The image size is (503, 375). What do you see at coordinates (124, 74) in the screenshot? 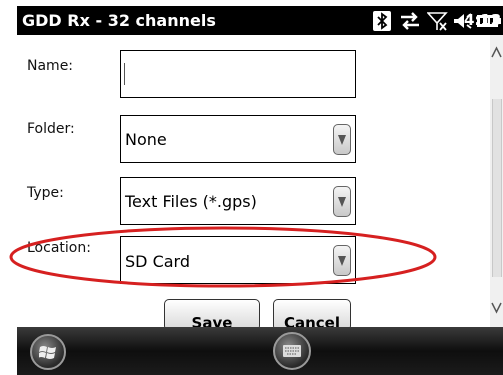
I see `text-cursor` at bounding box center [124, 74].